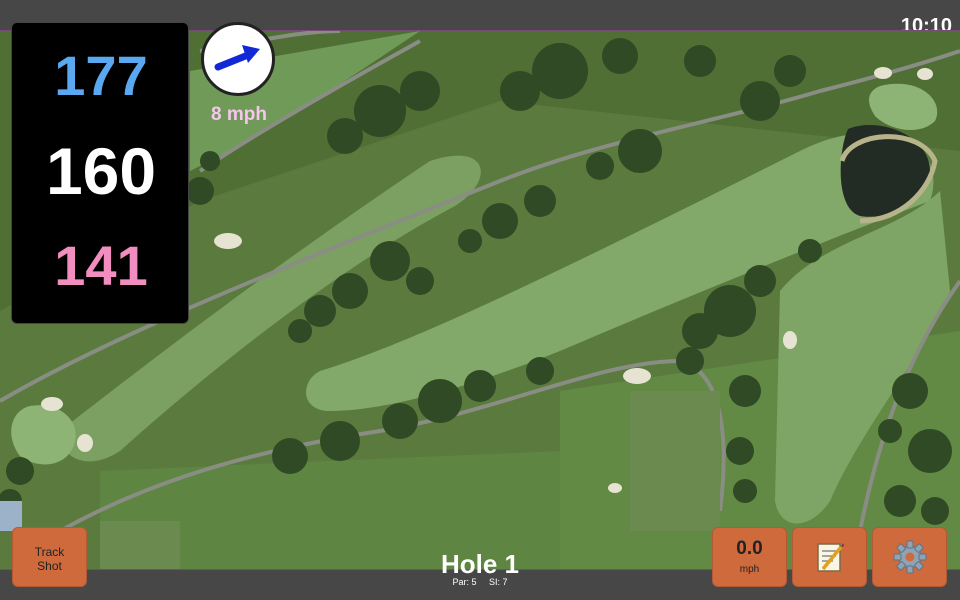  Describe the element at coordinates (49, 552) in the screenshot. I see `track-shot-label-line1: Track` at that location.